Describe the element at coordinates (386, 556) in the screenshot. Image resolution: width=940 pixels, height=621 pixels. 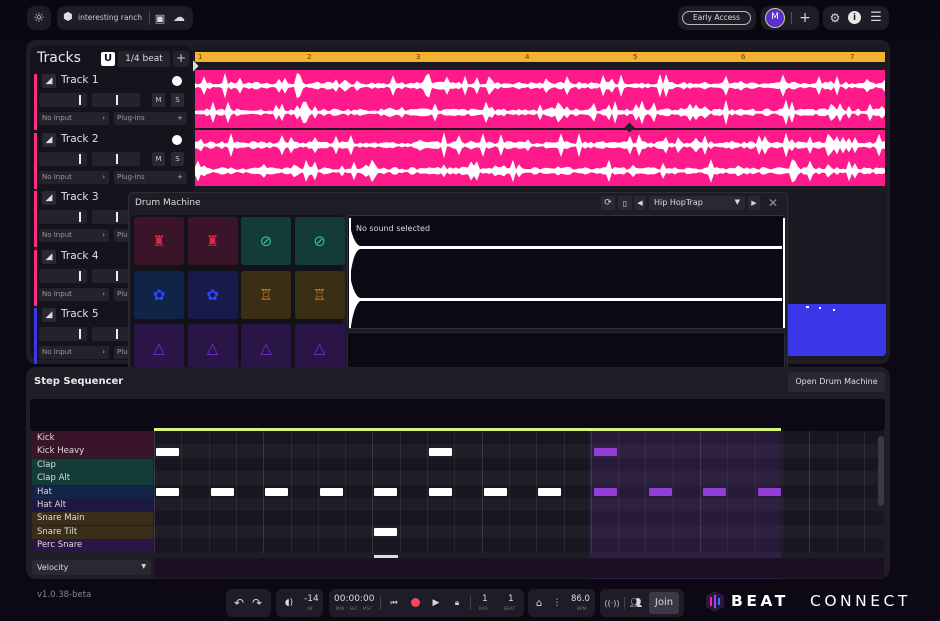
I see `velocity-handle` at that location.